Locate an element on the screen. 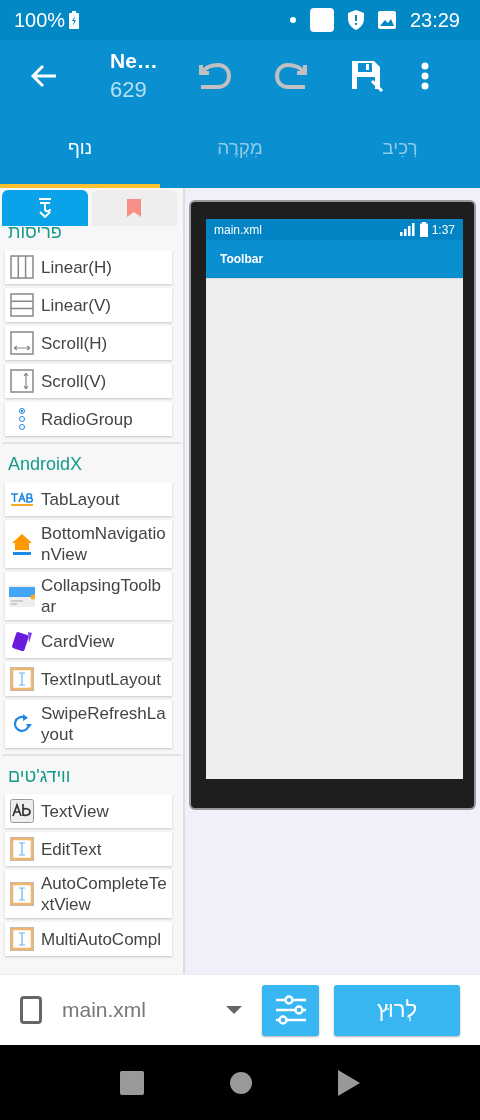 The height and width of the screenshot is (1120, 480). widgets-tab is located at coordinates (45, 208).